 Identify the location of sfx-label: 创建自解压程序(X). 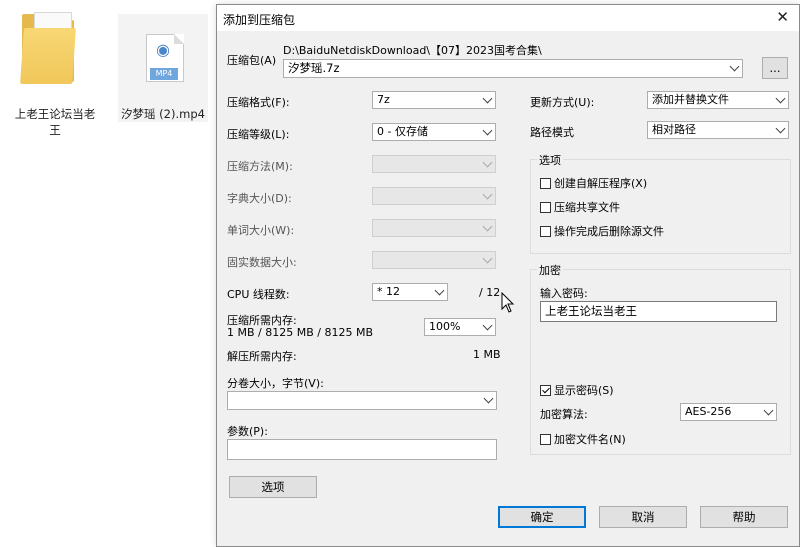
(601, 183).